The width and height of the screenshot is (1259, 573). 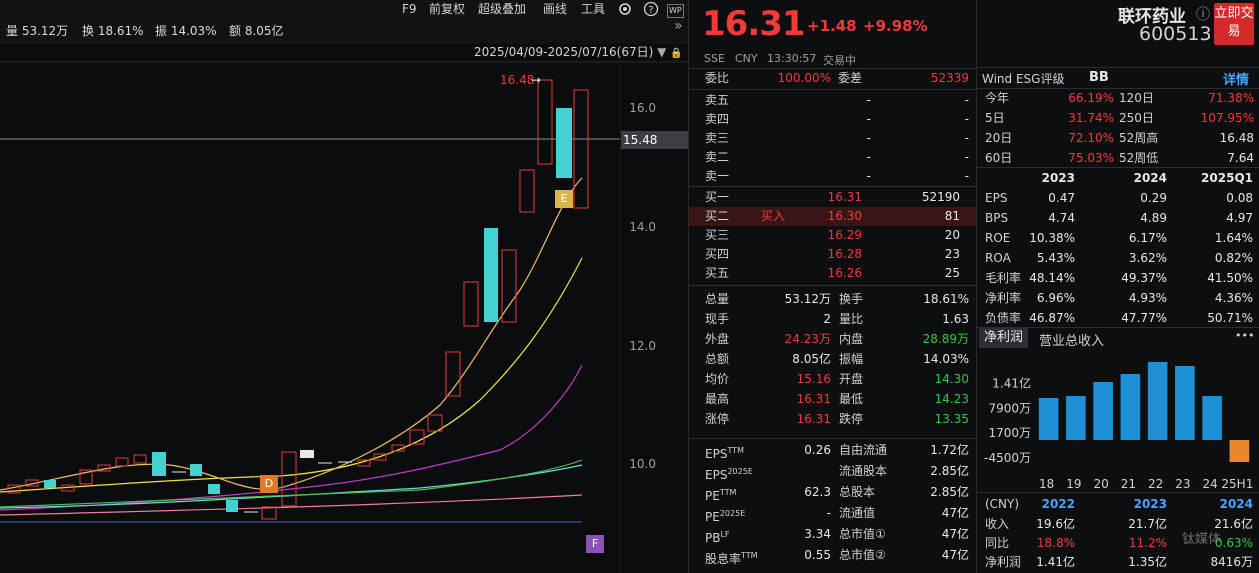 I want to click on perf-label: 52周高, so click(x=1139, y=138).